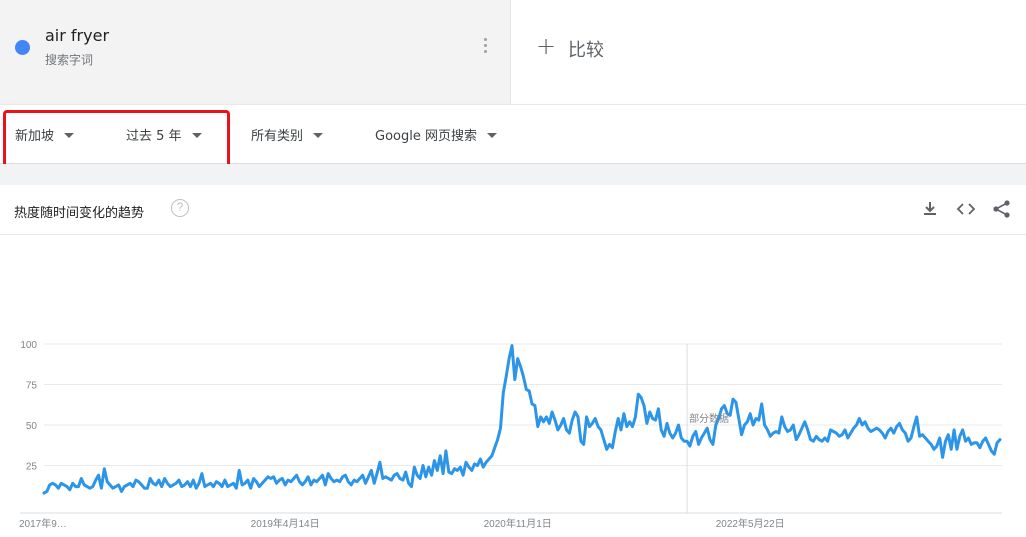 This screenshot has width=1026, height=537. Describe the element at coordinates (1002, 209) in the screenshot. I see `share-icon` at that location.